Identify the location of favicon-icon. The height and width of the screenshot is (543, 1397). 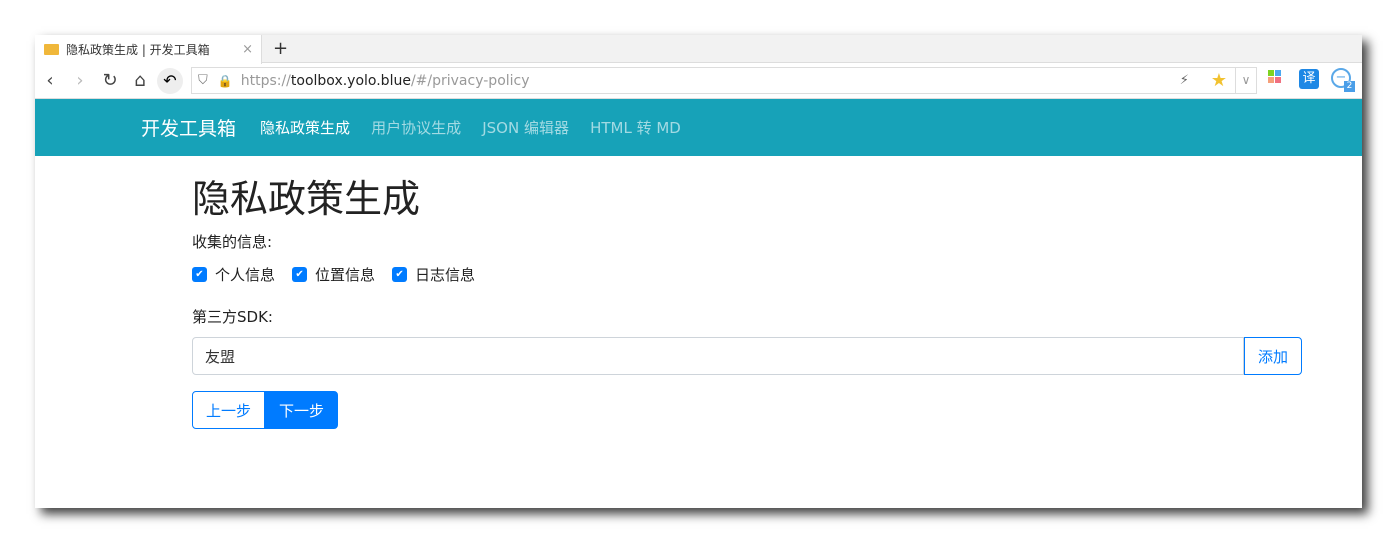
(51, 49).